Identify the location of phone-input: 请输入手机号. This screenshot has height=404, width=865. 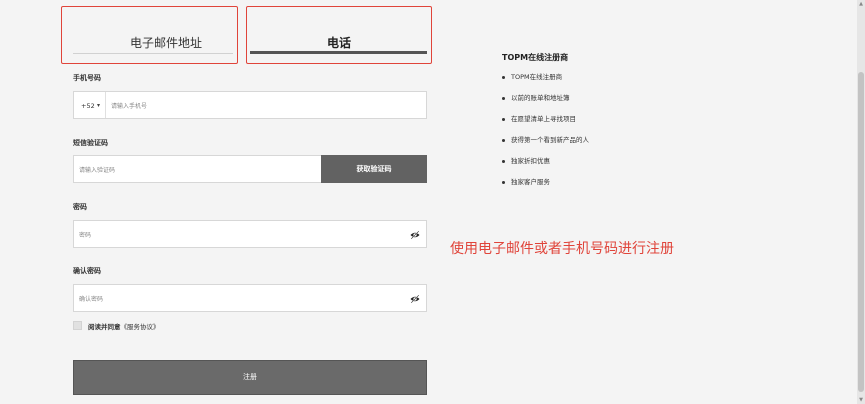
(129, 105).